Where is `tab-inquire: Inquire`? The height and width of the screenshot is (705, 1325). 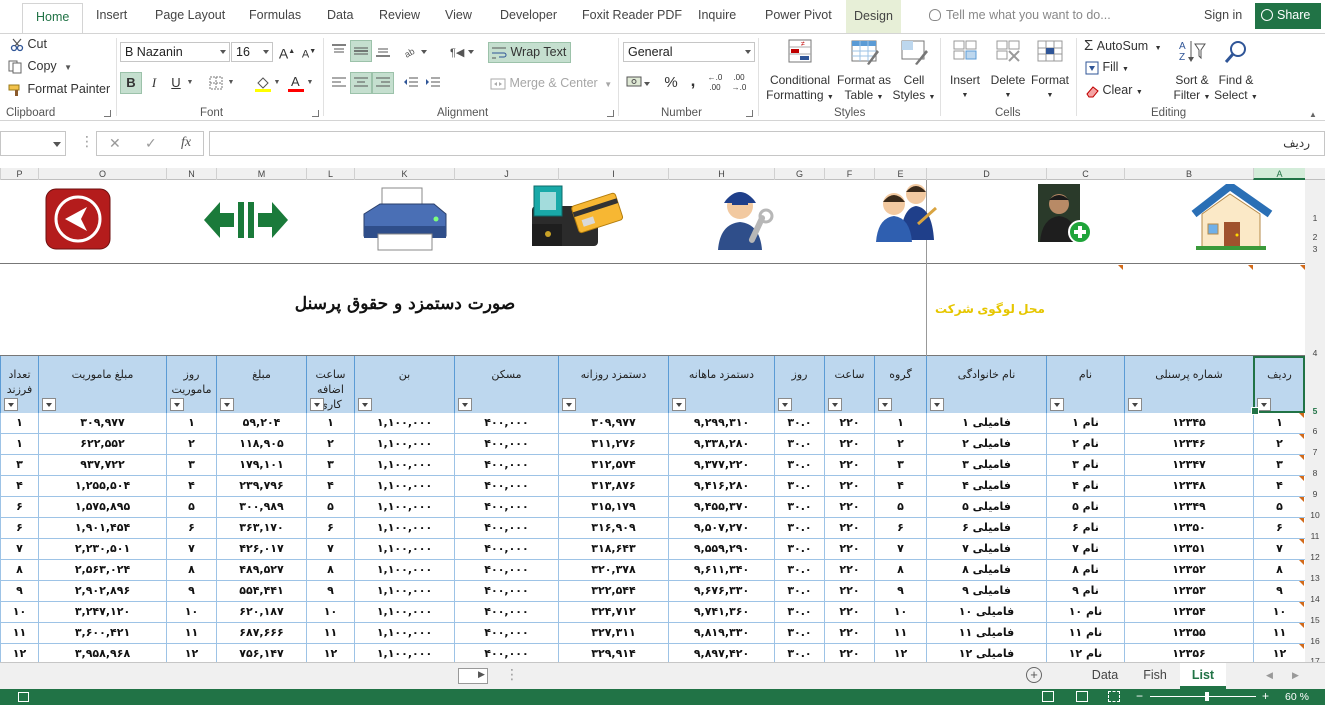 tab-inquire: Inquire is located at coordinates (717, 15).